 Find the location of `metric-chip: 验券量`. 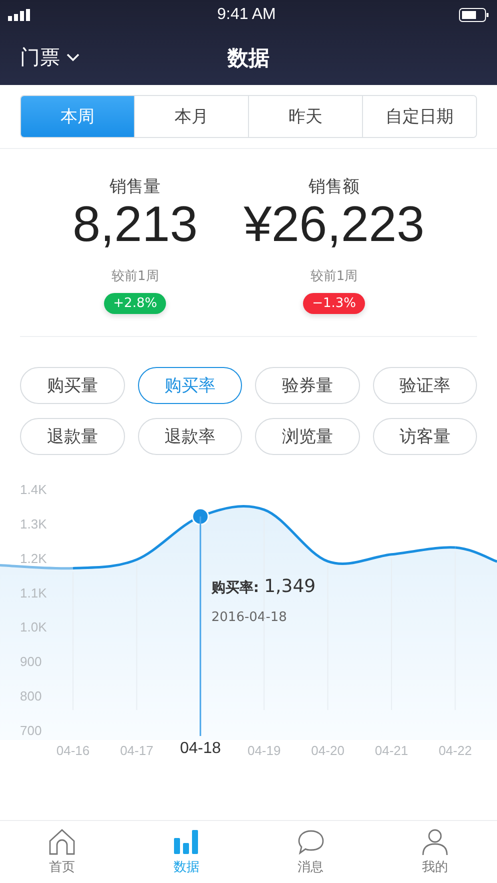

metric-chip: 验券量 is located at coordinates (307, 385).